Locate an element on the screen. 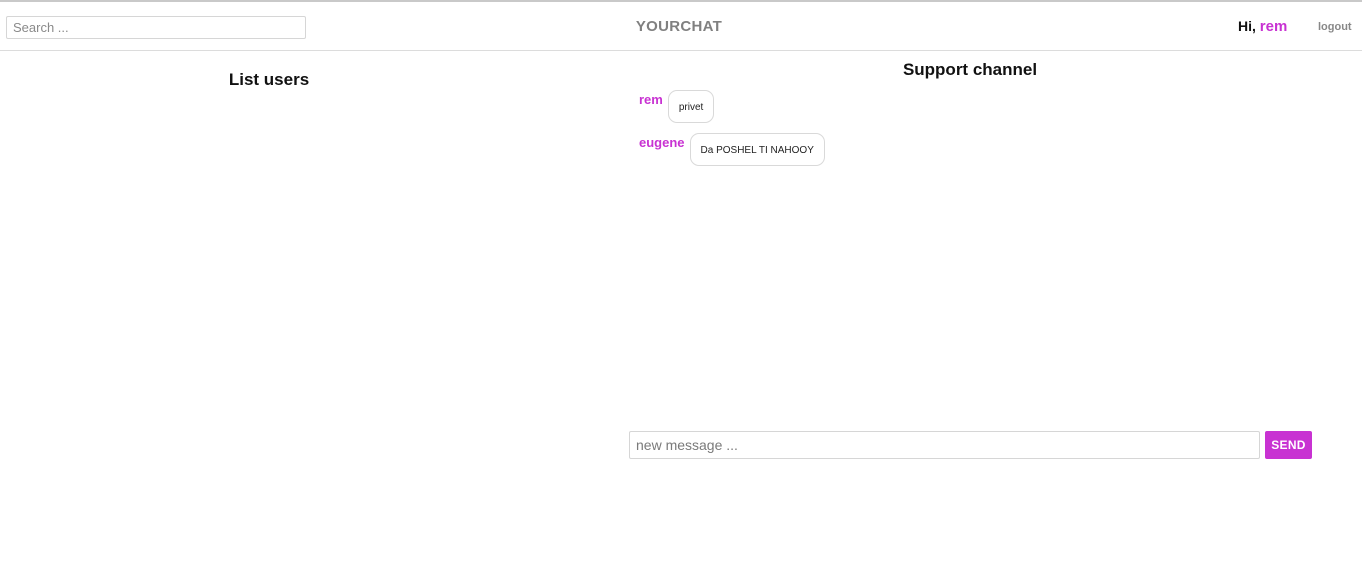 The image size is (1362, 584). message-author: rem is located at coordinates (651, 99).